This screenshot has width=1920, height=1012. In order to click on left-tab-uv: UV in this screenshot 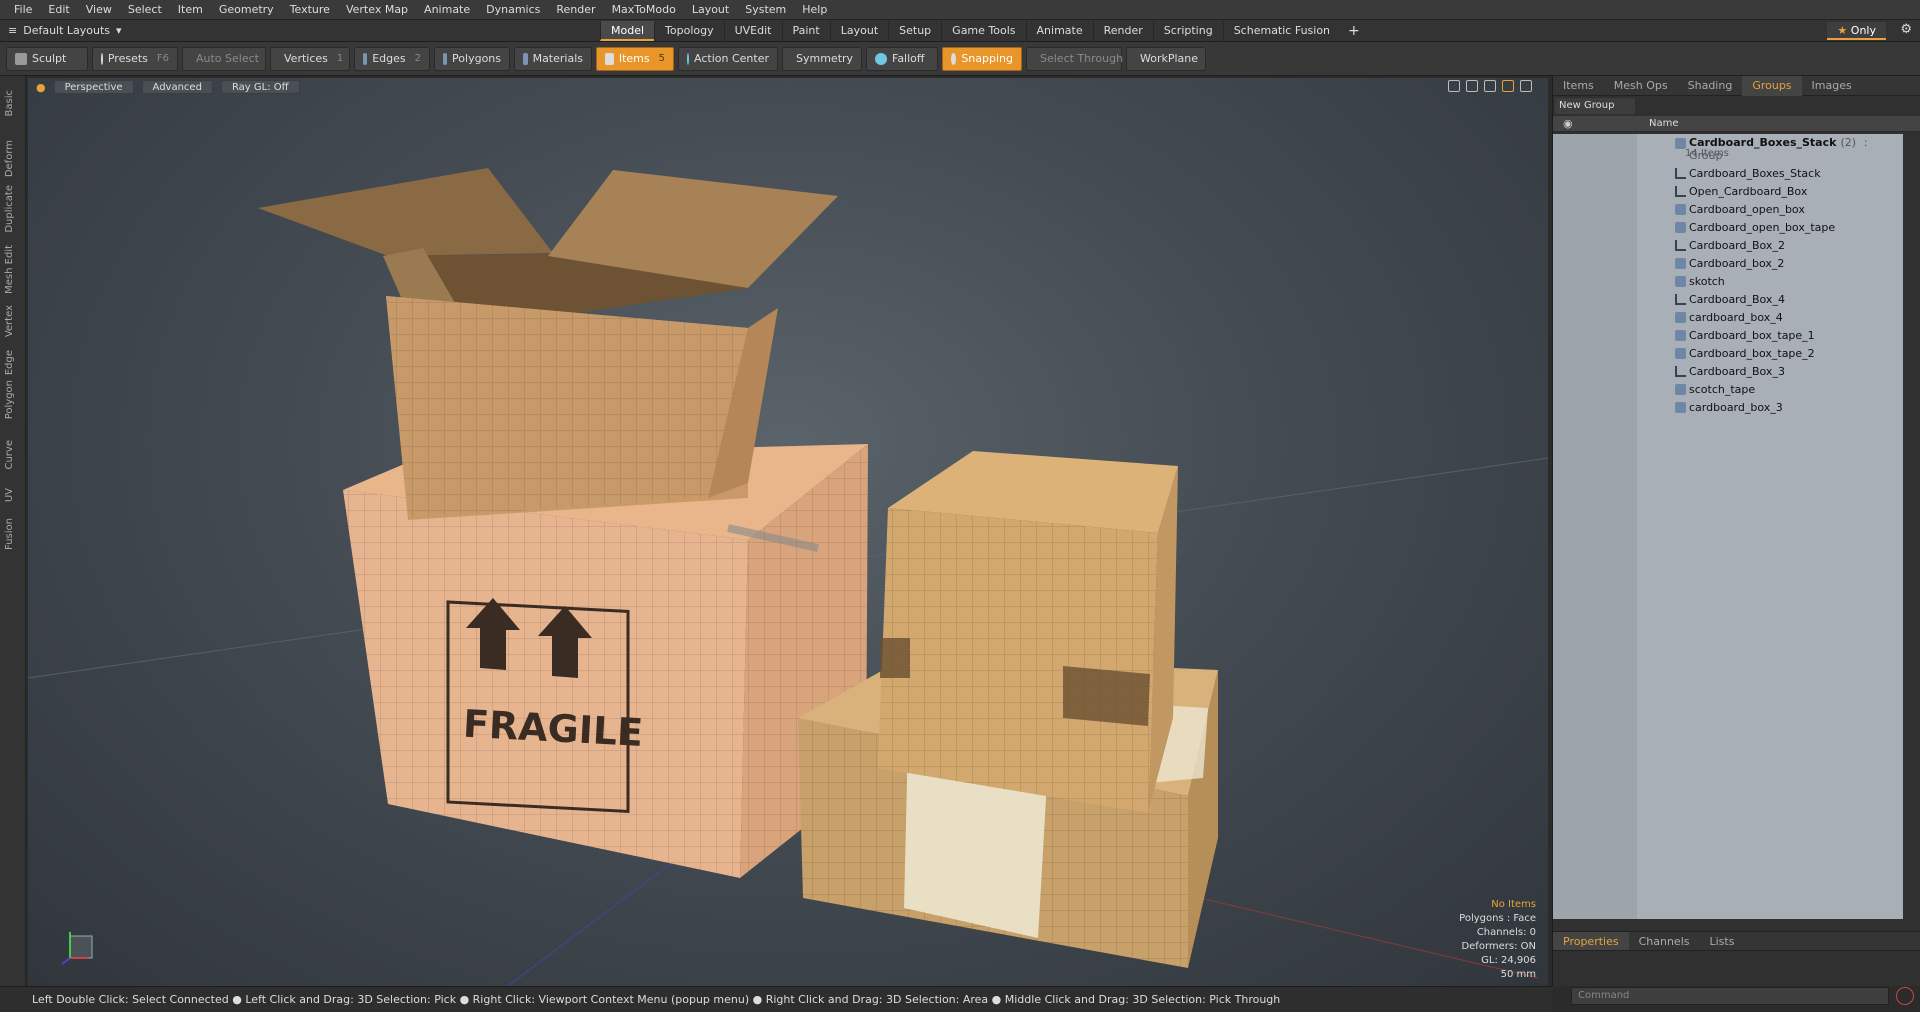, I will do `click(13, 495)`.